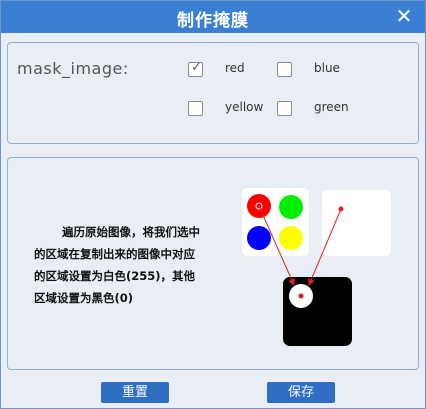 The width and height of the screenshot is (426, 409). I want to click on copy-image, so click(356, 223).